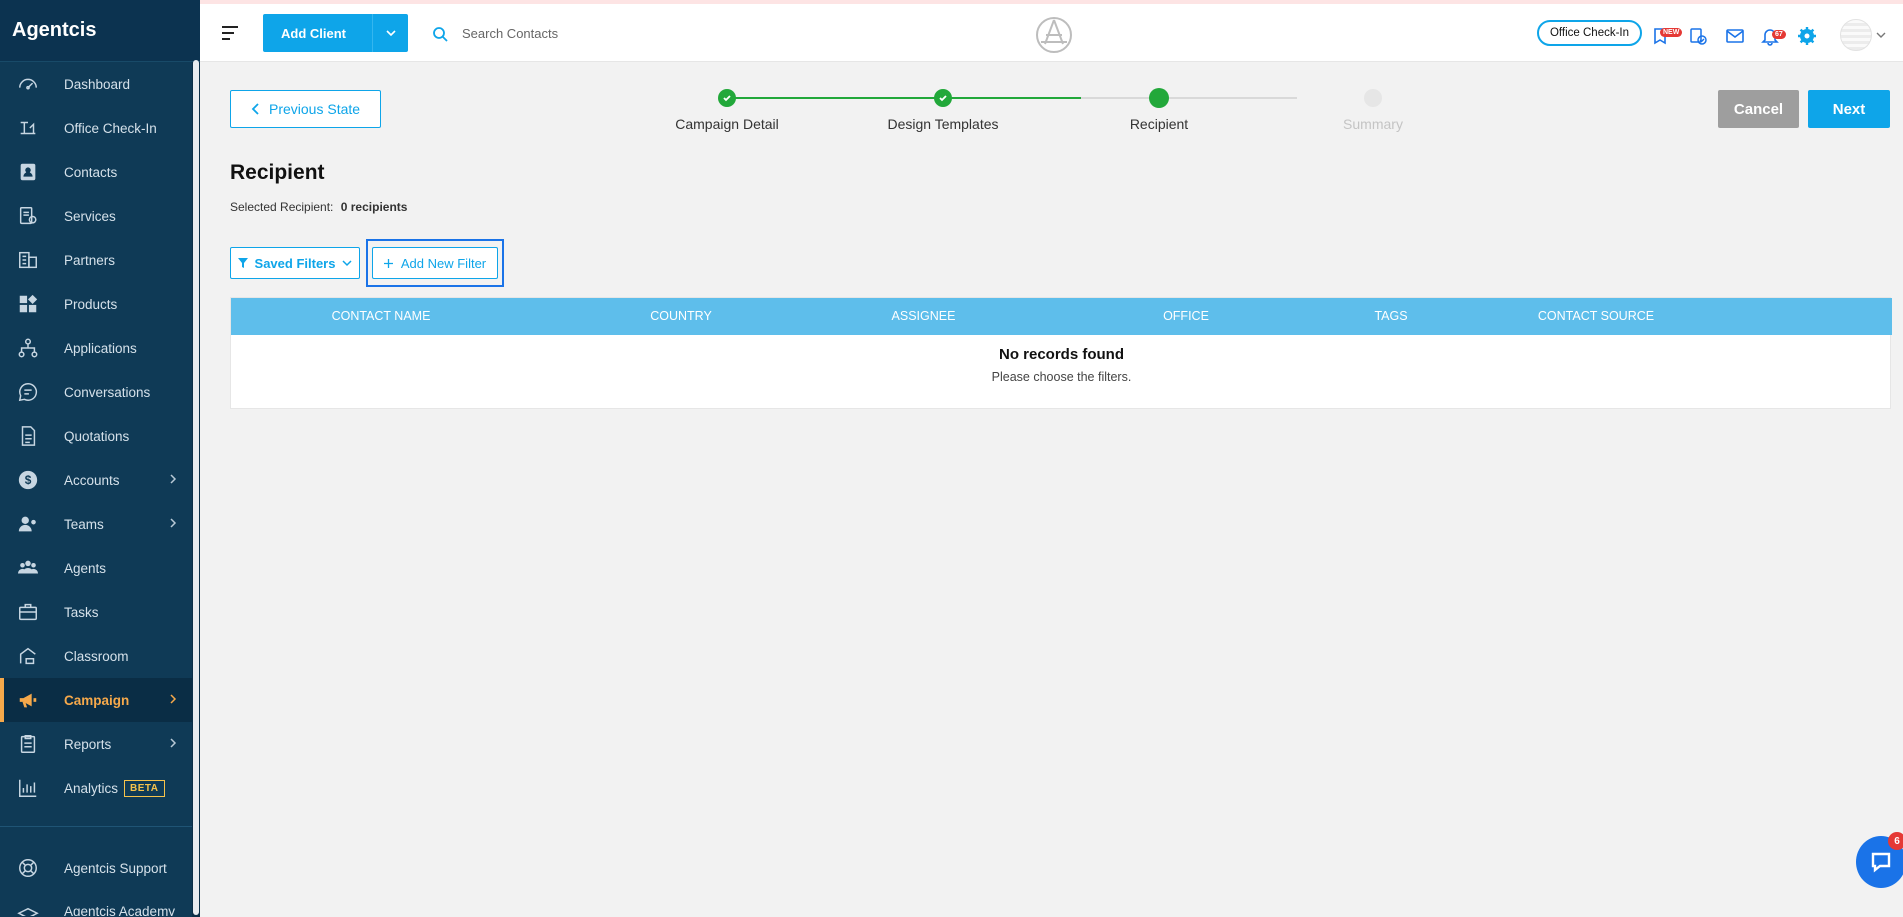  Describe the element at coordinates (28, 172) in the screenshot. I see `contacts-icon` at that location.